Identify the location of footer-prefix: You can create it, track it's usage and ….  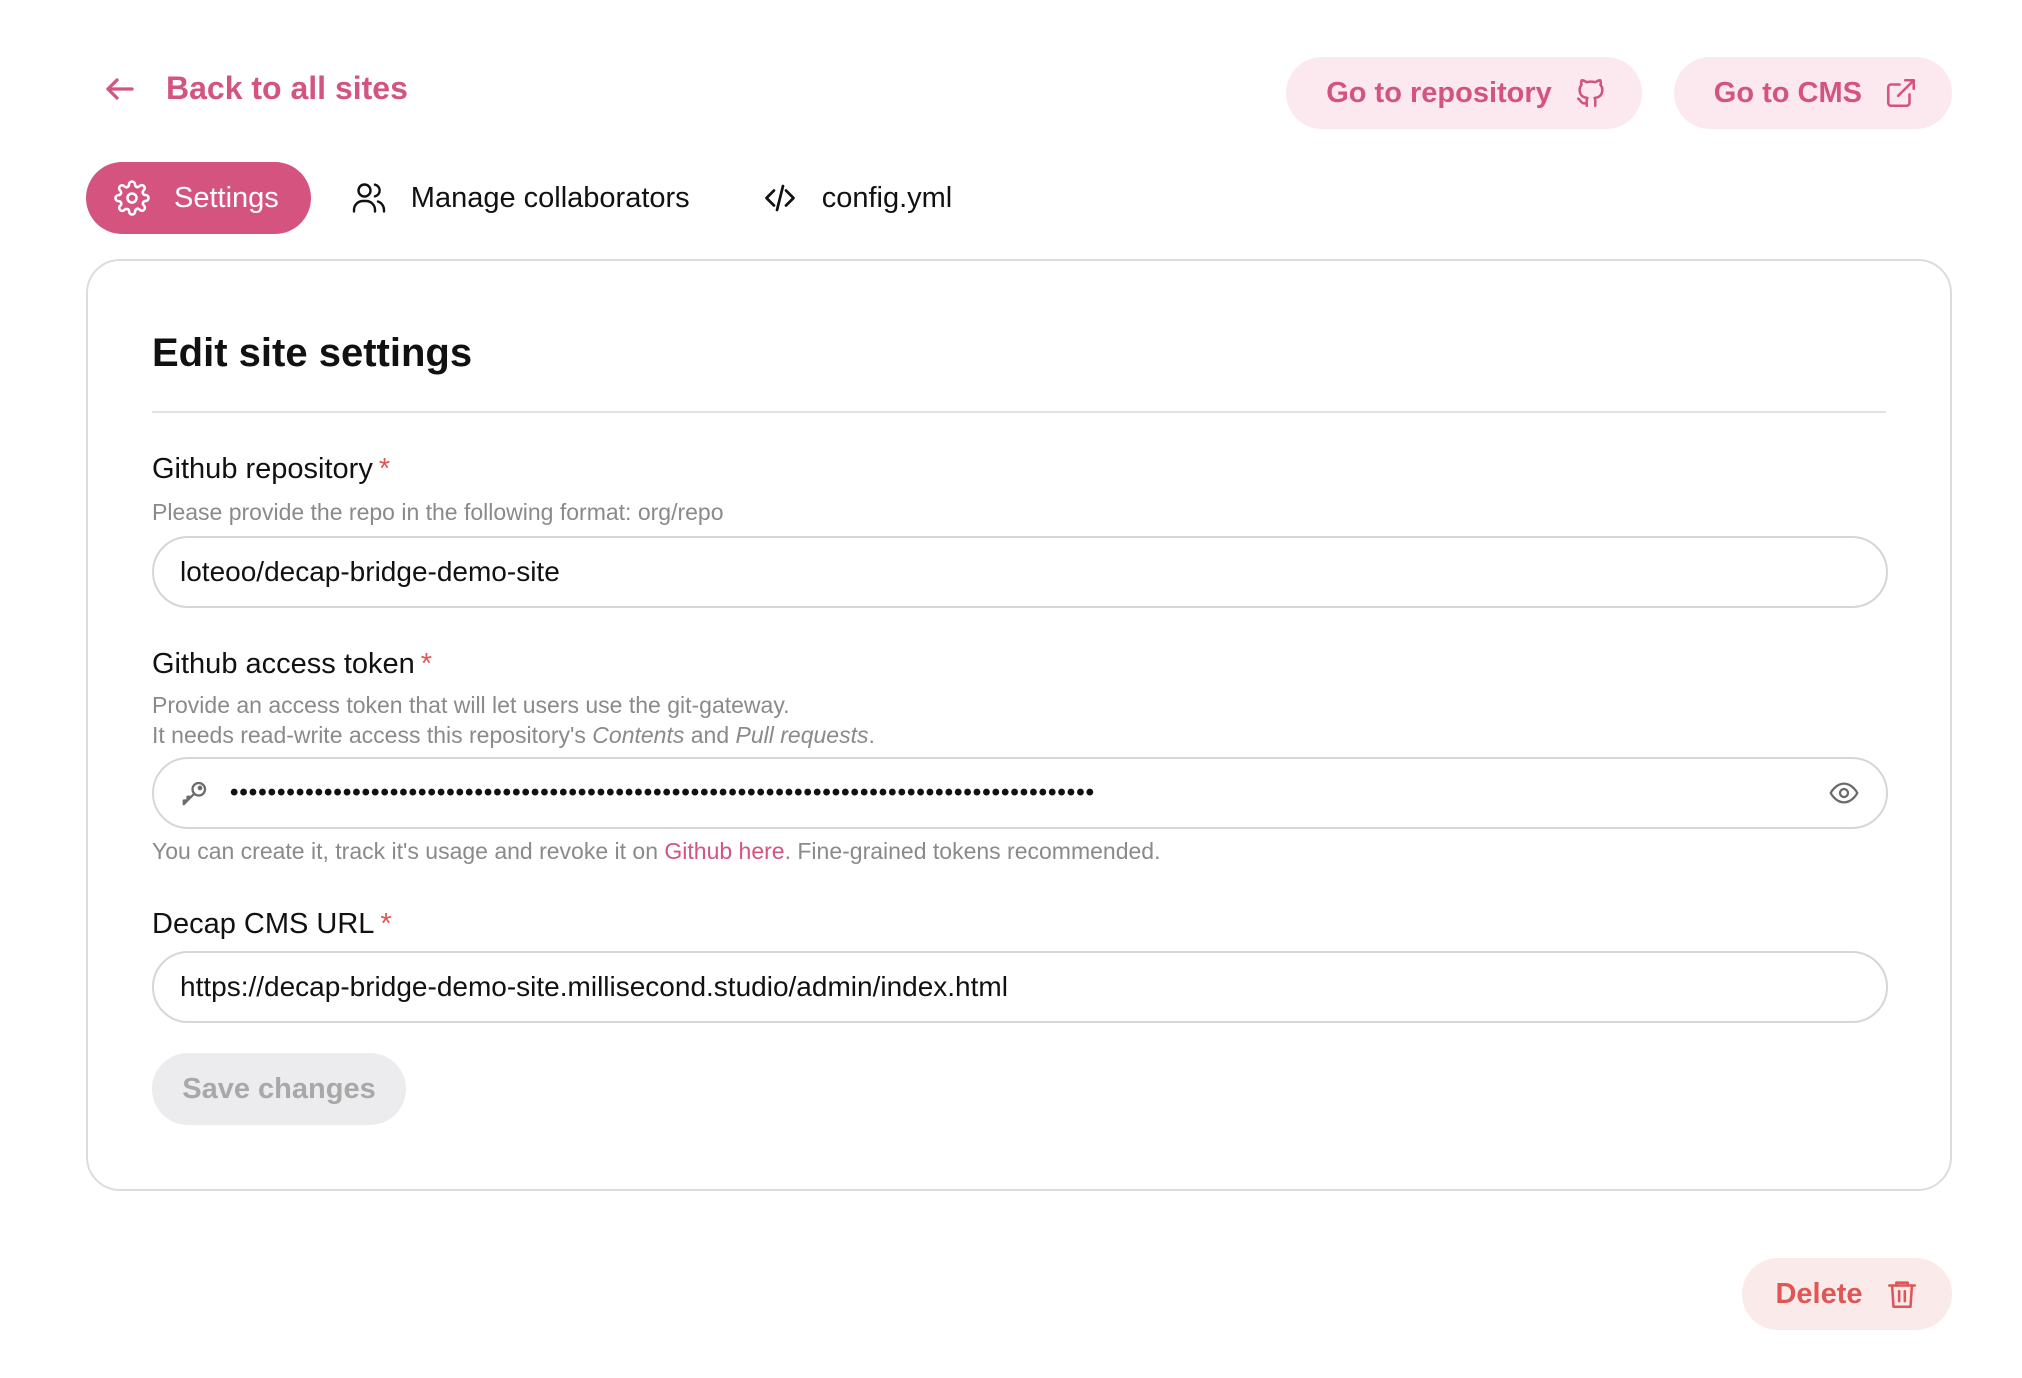
(408, 851).